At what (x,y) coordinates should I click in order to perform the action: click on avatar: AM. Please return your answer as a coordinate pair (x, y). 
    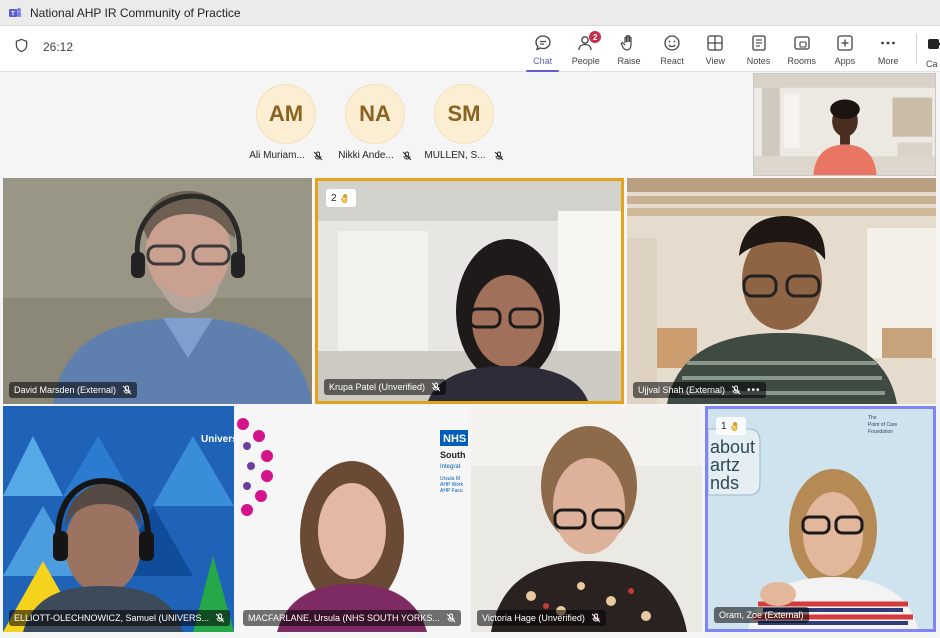
    Looking at the image, I should click on (286, 114).